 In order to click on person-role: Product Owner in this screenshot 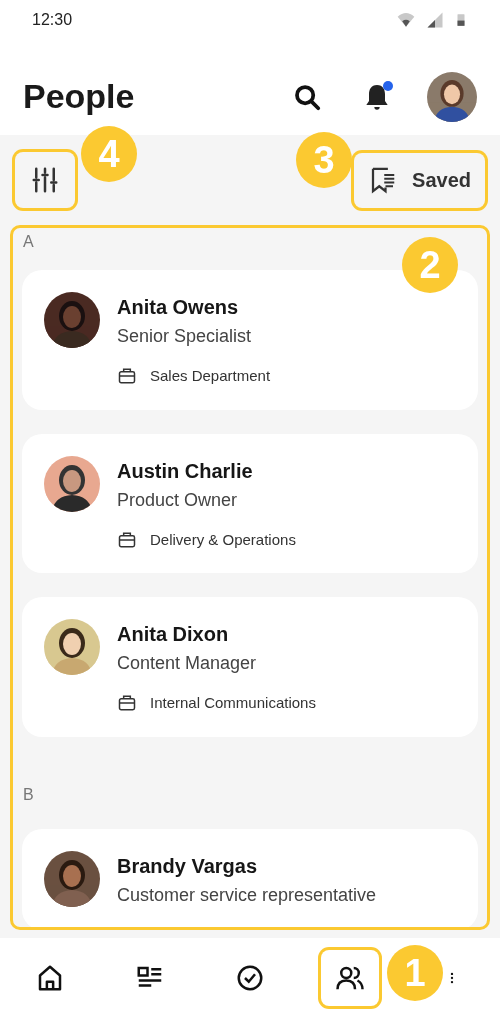, I will do `click(178, 500)`.